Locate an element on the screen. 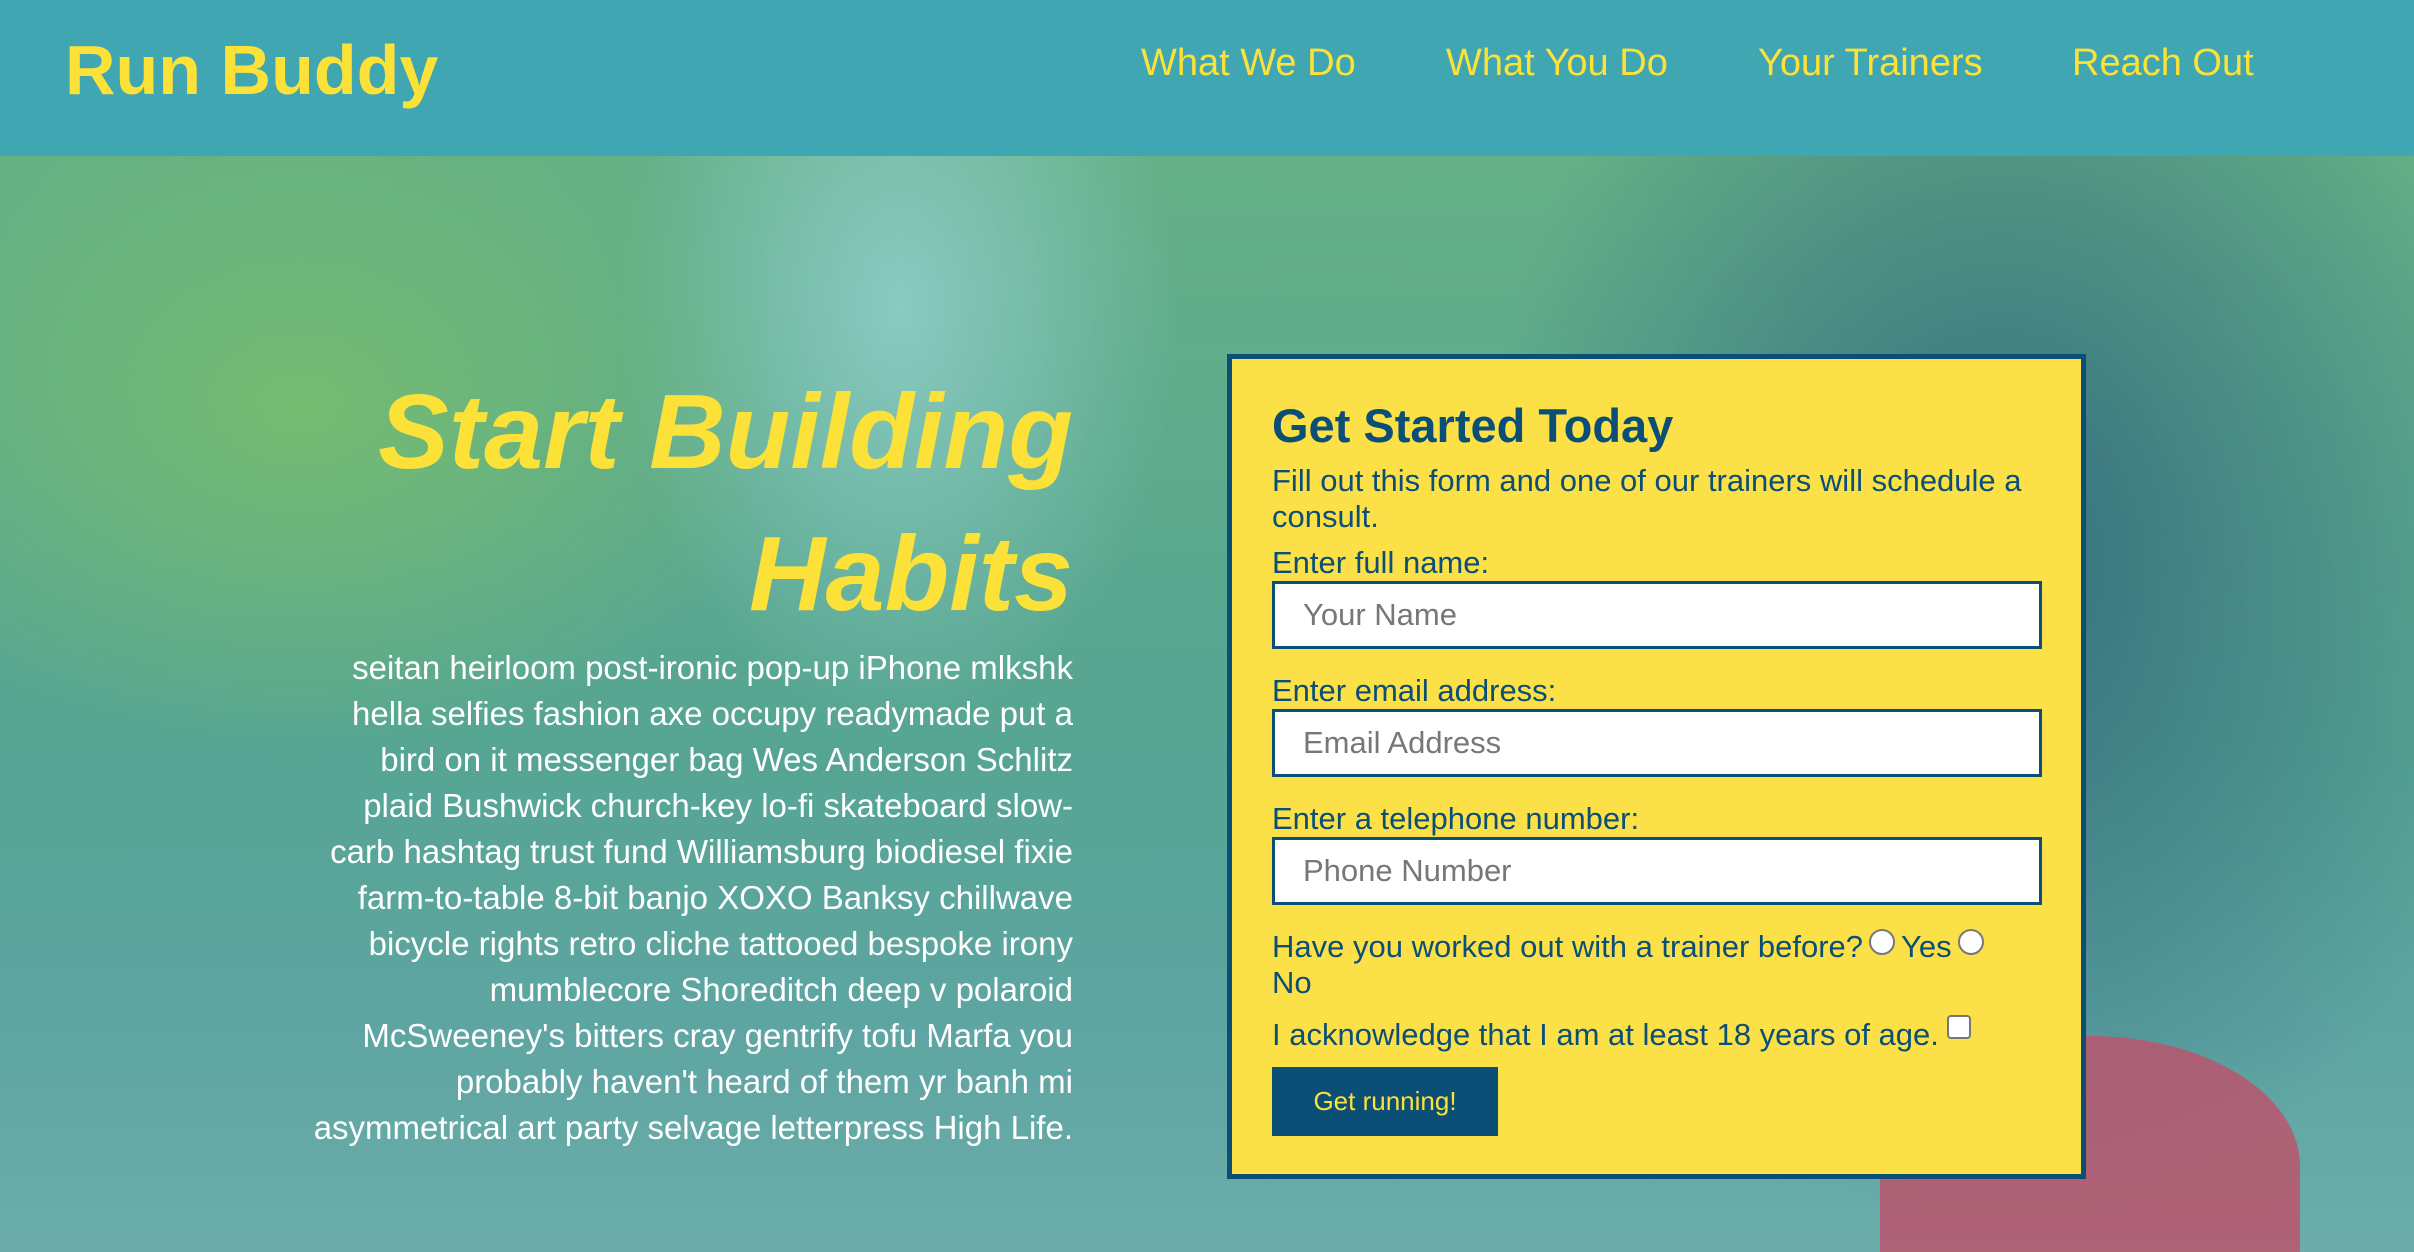  nav-reach-out: Reach Out is located at coordinates (2163, 63).